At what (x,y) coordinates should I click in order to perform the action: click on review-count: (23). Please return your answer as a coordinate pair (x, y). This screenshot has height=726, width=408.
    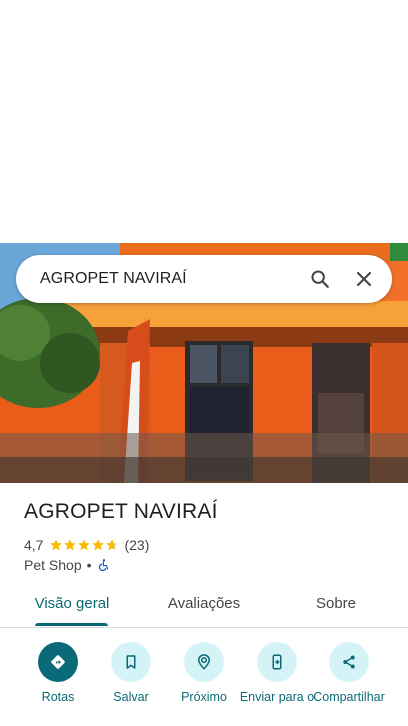
    Looking at the image, I should click on (137, 545).